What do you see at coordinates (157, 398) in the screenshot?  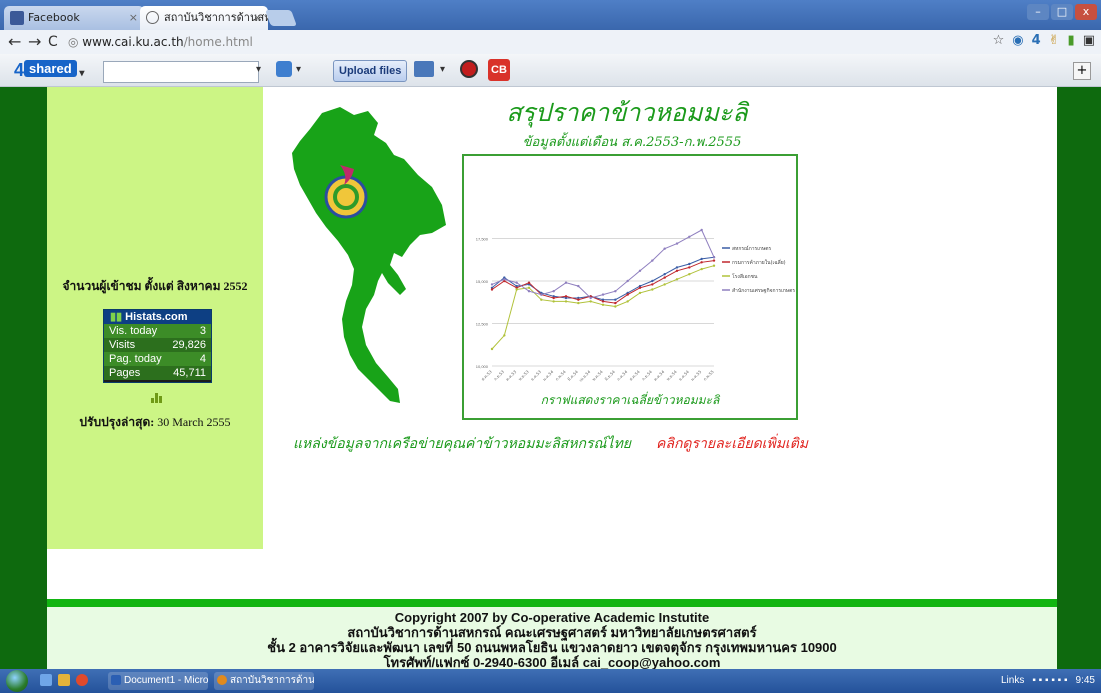 I see `stats-chart-icon` at bounding box center [157, 398].